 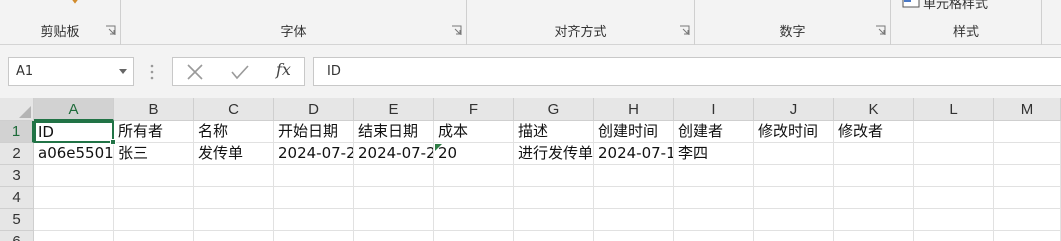 I want to click on cell-styles-icon, so click(x=911, y=4).